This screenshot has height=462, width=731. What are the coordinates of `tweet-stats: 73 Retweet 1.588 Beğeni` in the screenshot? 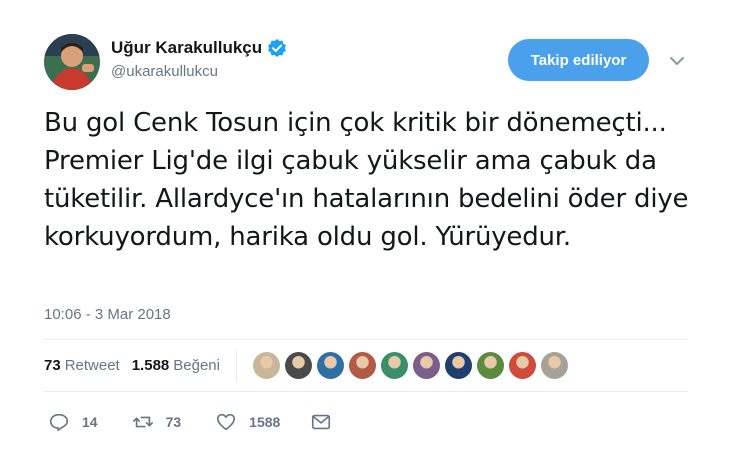 It's located at (366, 365).